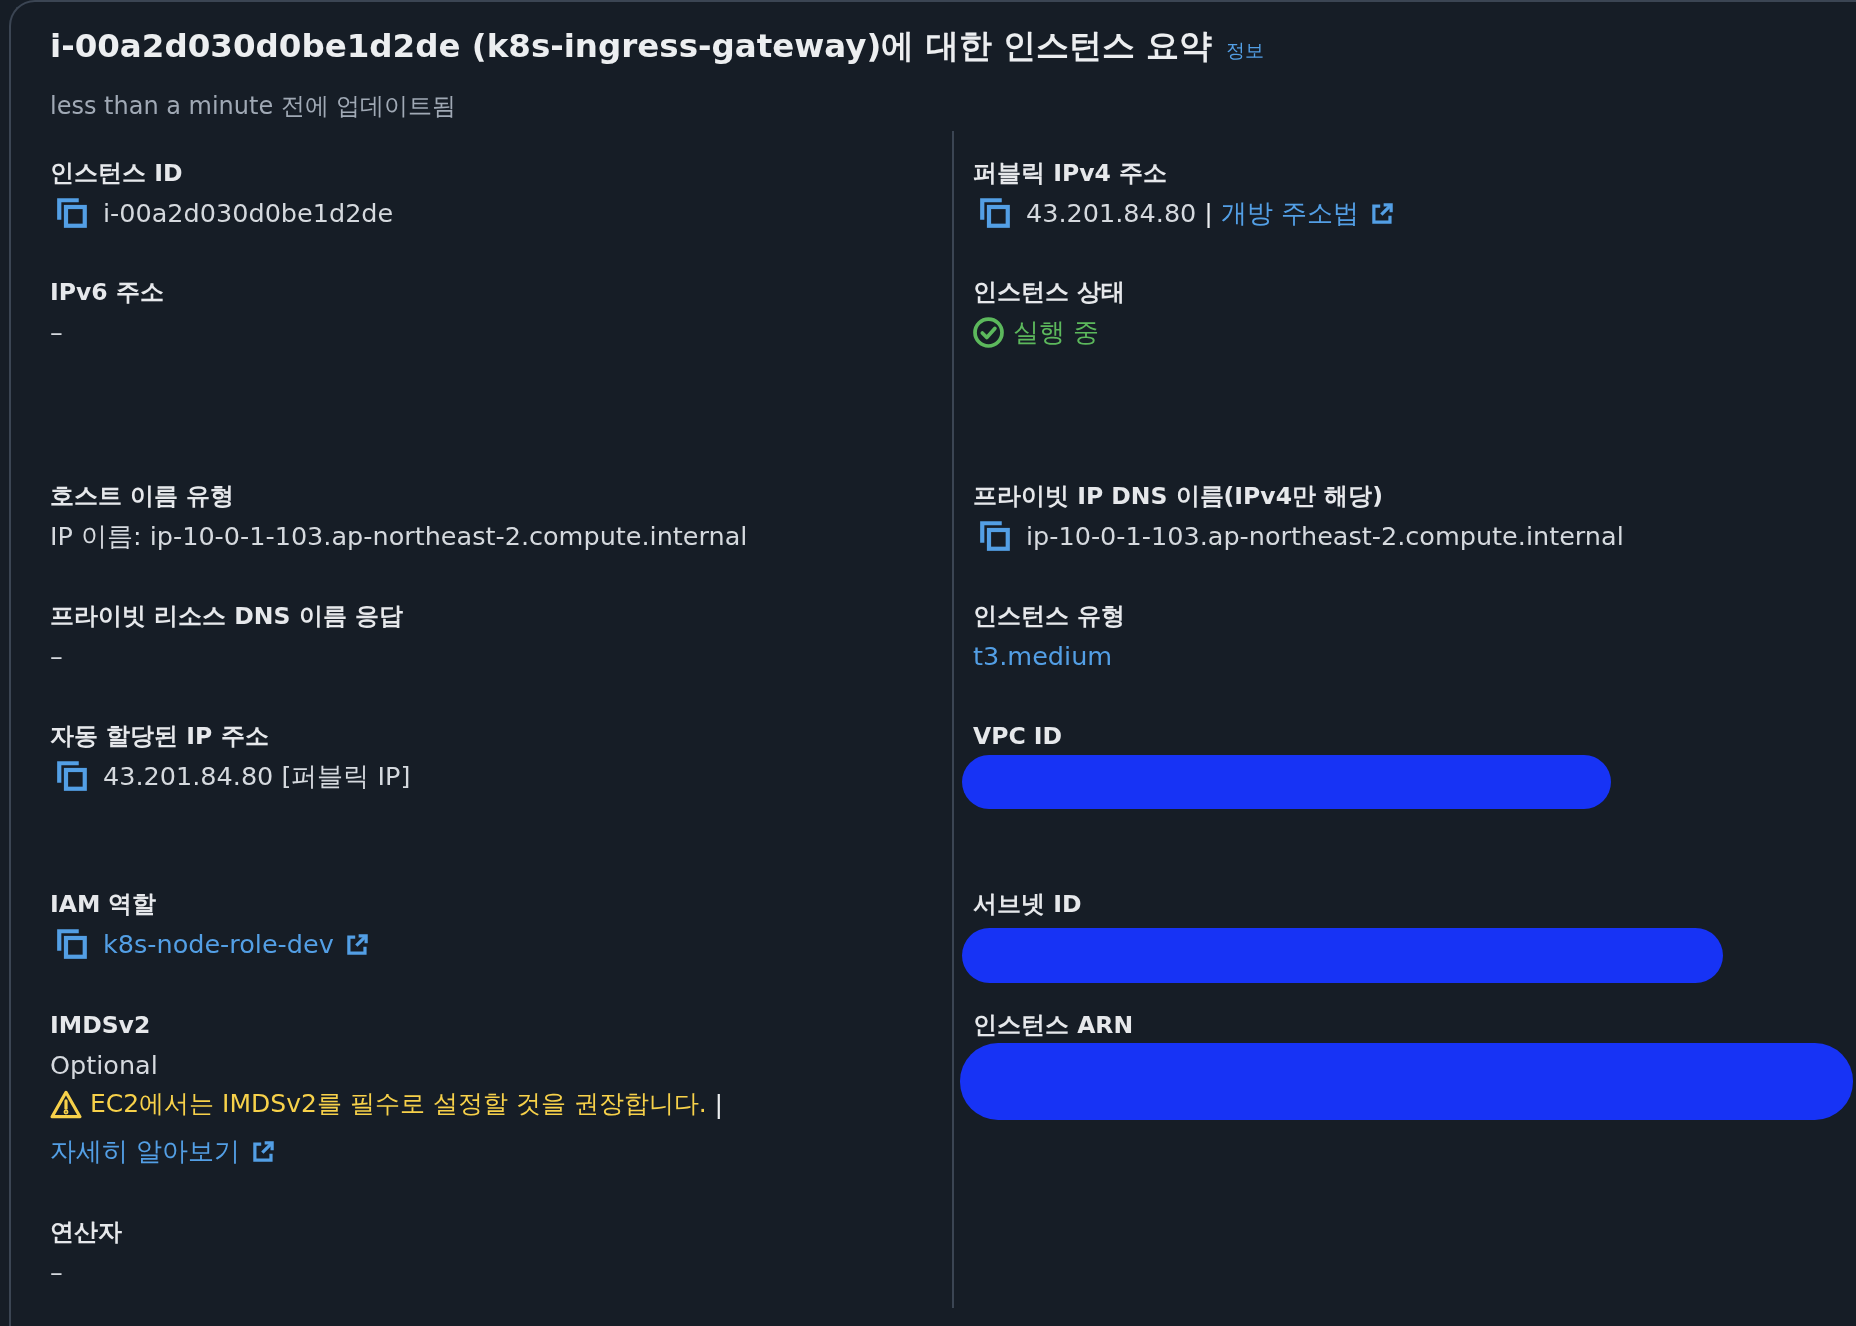 The width and height of the screenshot is (1856, 1326). What do you see at coordinates (1043, 656) in the screenshot?
I see `value-link: t3.medium` at bounding box center [1043, 656].